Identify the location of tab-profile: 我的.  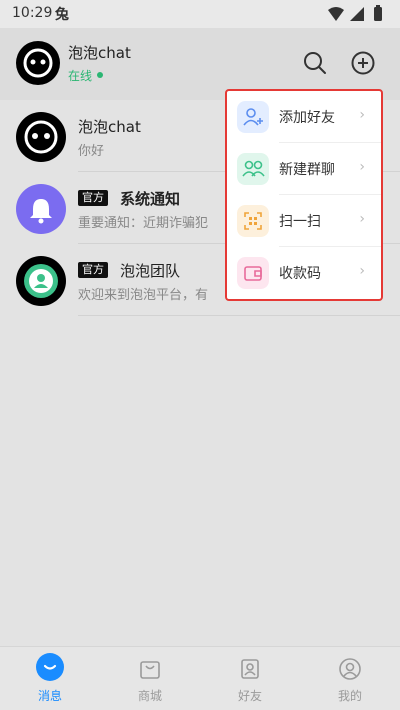
(350, 678).